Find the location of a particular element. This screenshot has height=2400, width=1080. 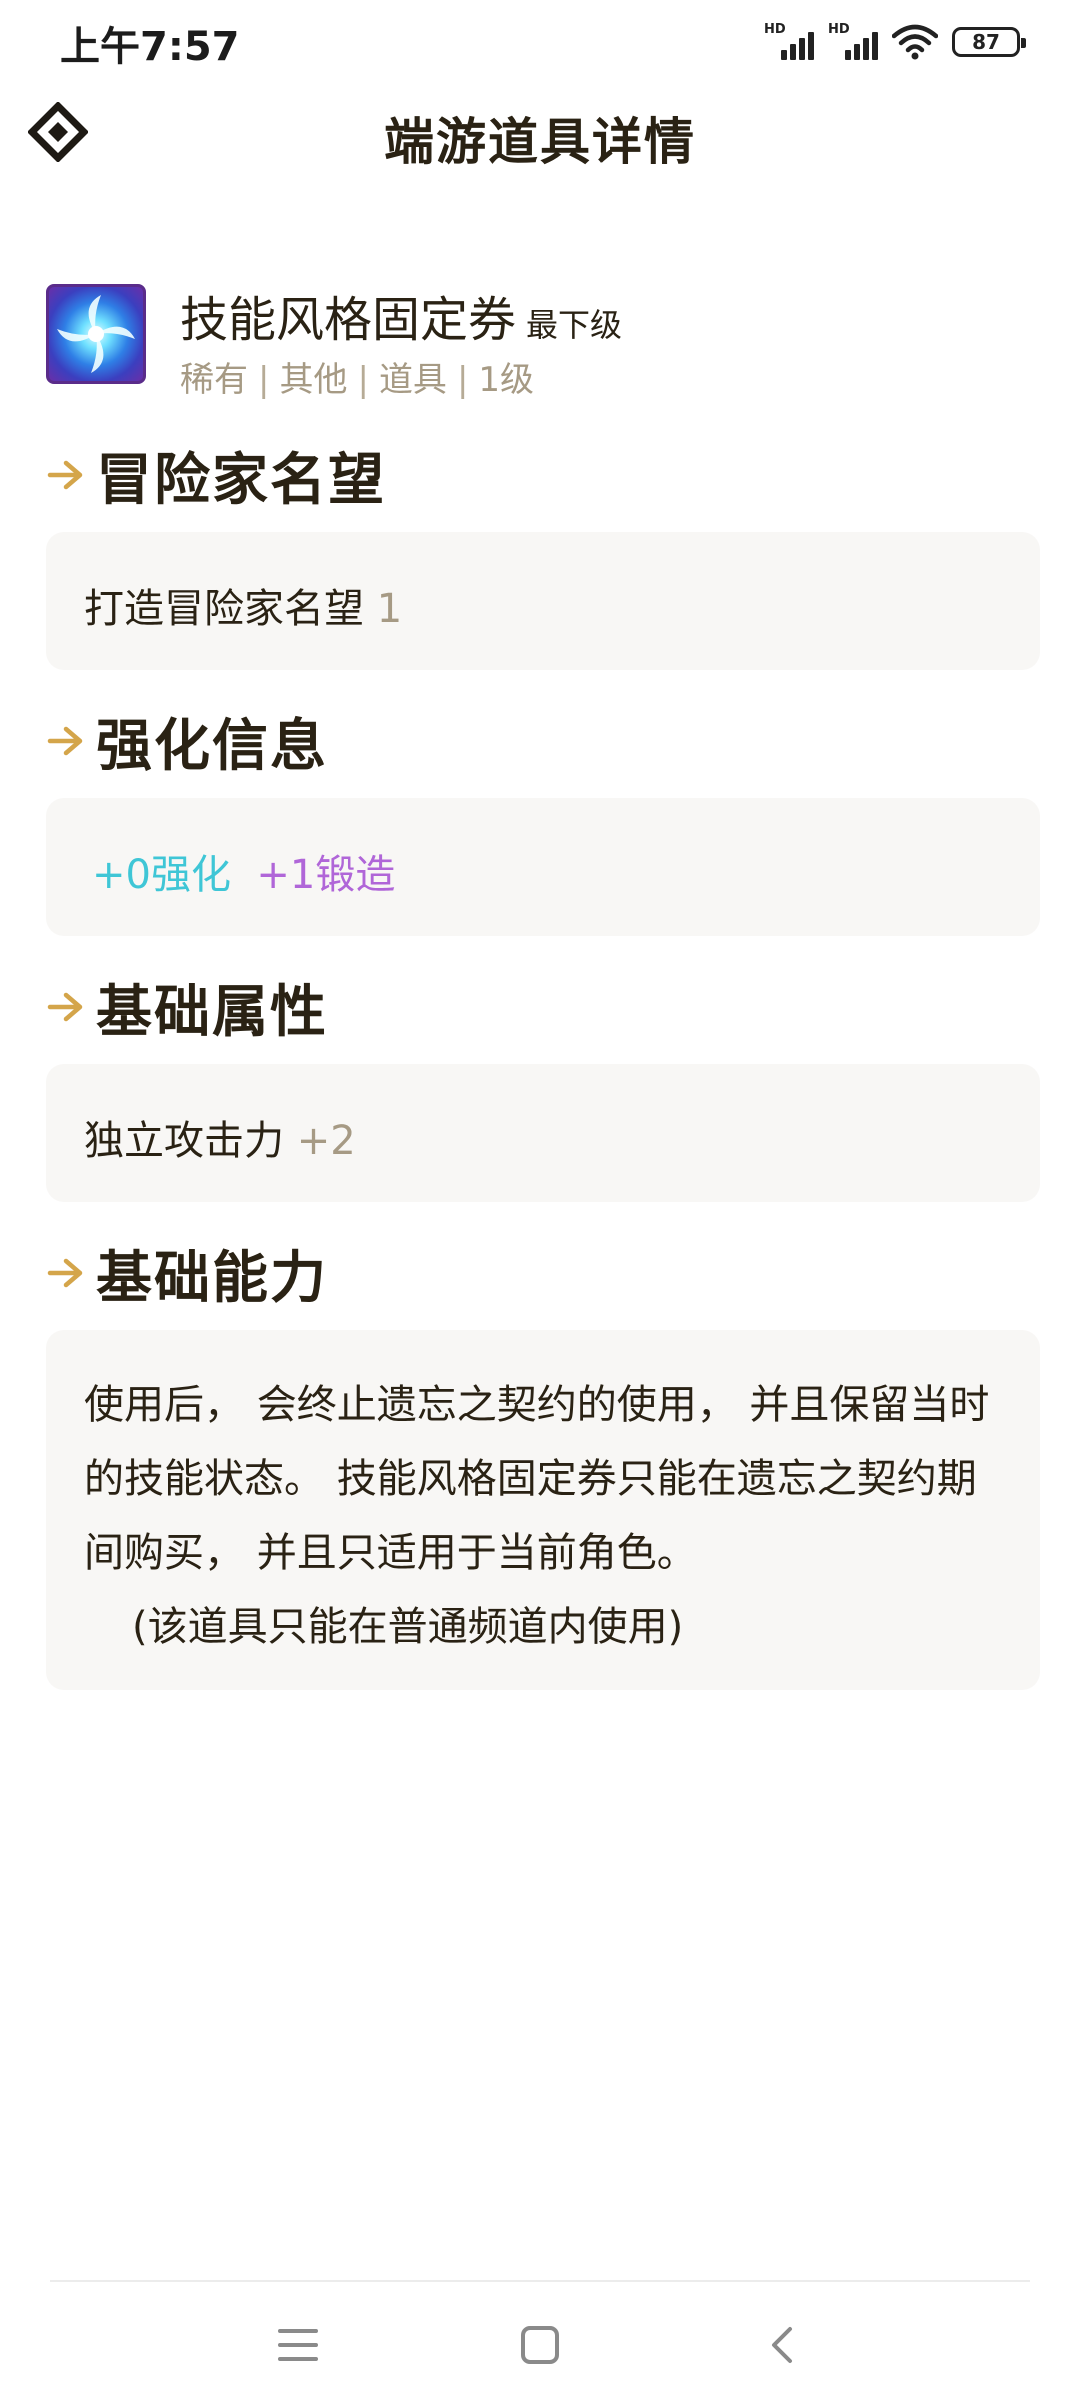

status-icons: HD HD 87 is located at coordinates (895, 42).